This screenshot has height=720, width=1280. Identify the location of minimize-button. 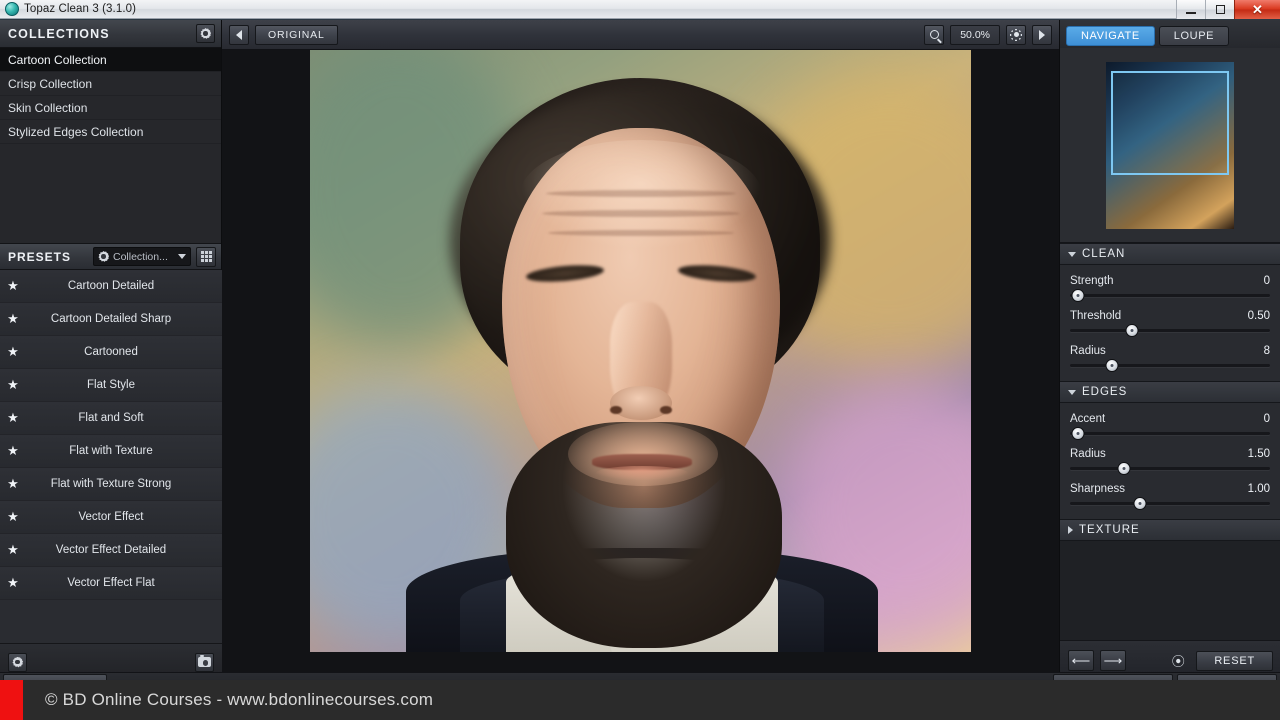
(1190, 9).